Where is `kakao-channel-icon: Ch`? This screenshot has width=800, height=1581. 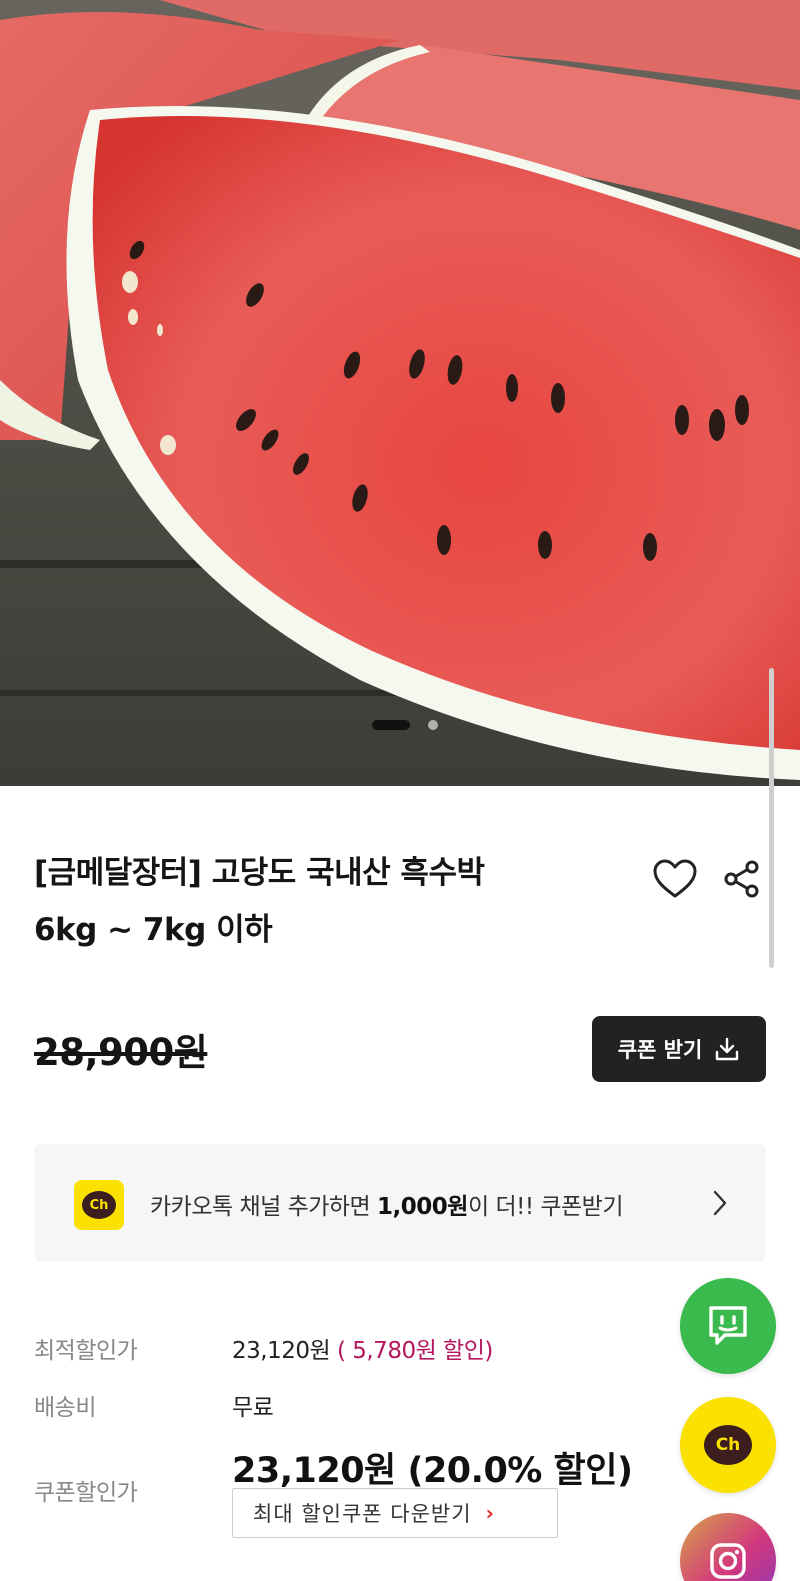 kakao-channel-icon: Ch is located at coordinates (99, 1205).